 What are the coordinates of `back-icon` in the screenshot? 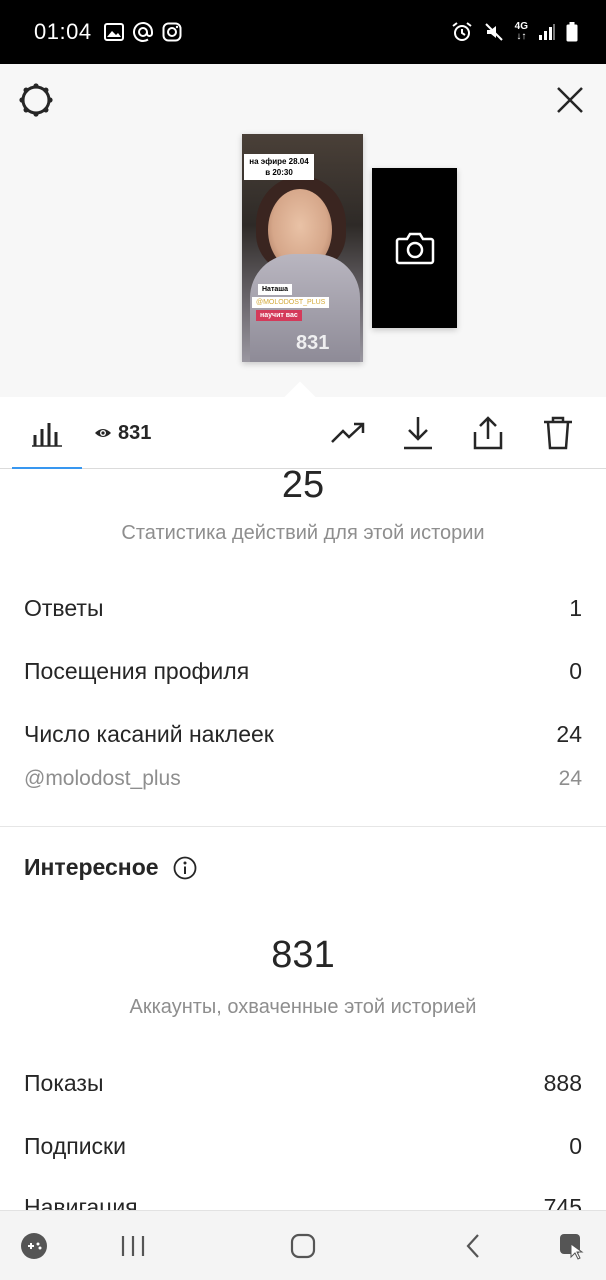 It's located at (472, 1246).